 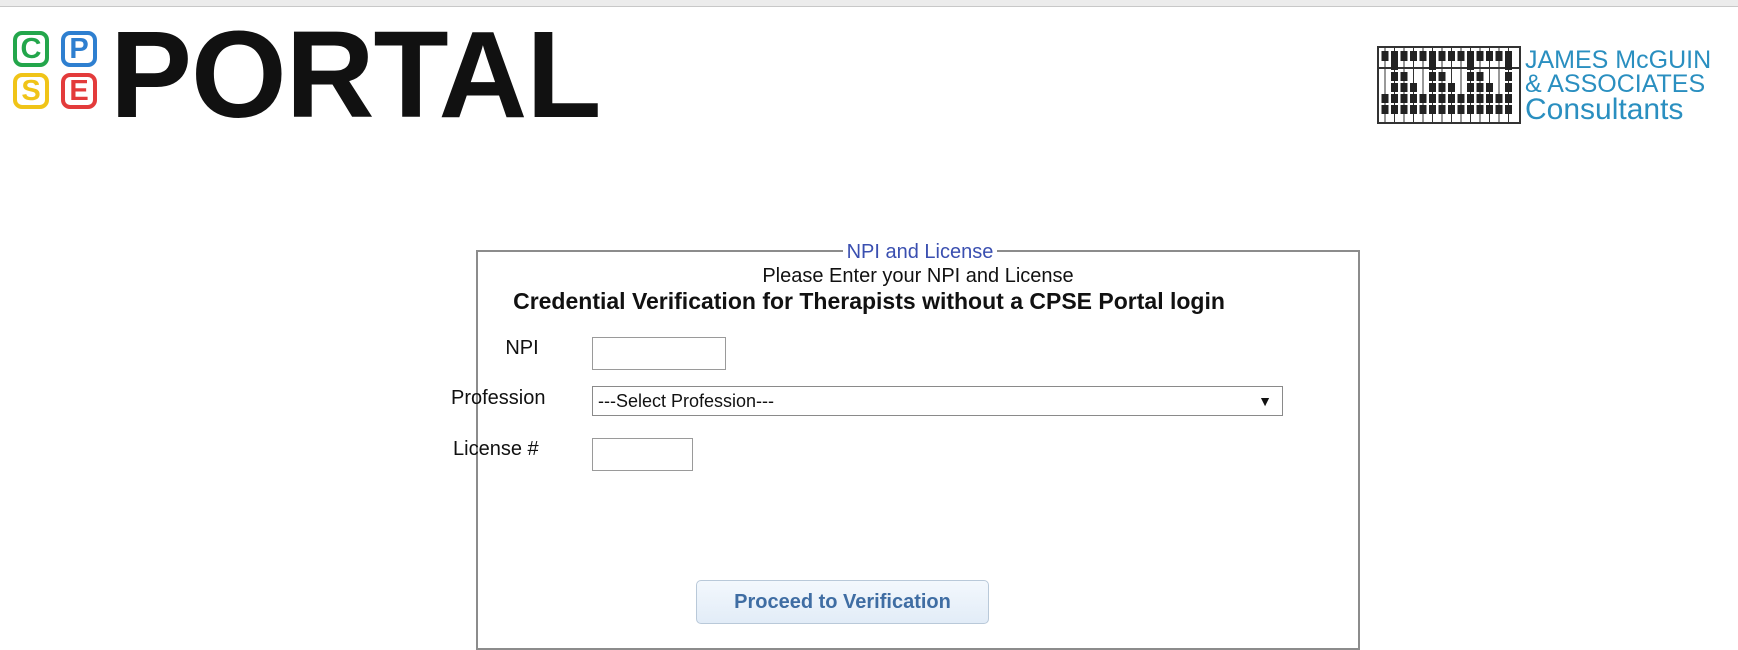 What do you see at coordinates (356, 75) in the screenshot?
I see `portal-wordmark: PORTAL` at bounding box center [356, 75].